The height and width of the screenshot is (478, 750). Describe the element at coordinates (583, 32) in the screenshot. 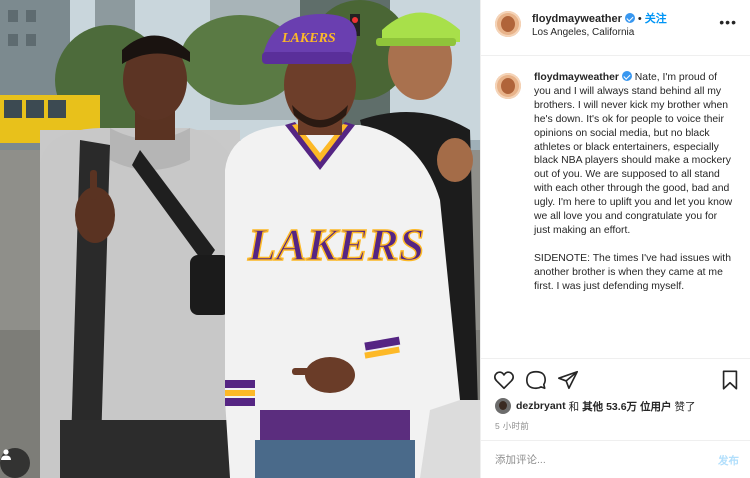

I see `post-location: Los Angeles, California` at that location.